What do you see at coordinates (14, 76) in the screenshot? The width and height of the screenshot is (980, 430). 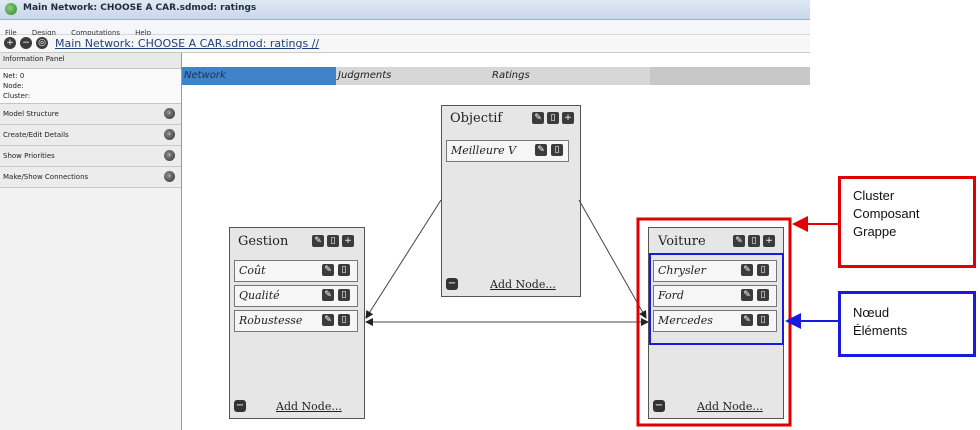 I see `info-net: Net: 0` at bounding box center [14, 76].